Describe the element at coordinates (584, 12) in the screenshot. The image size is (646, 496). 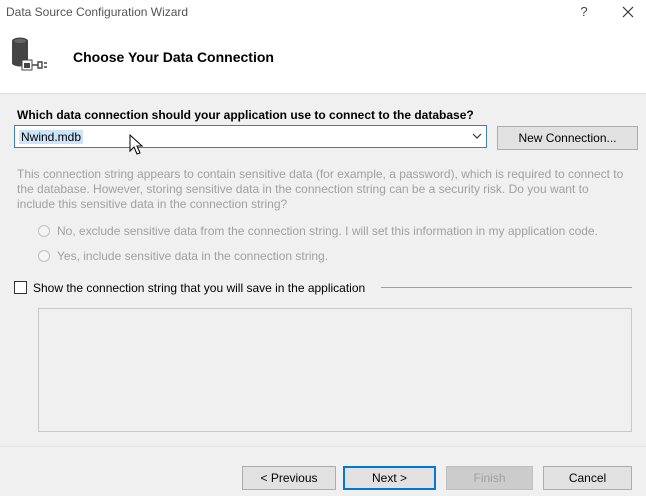
I see `help-button: ?` at that location.